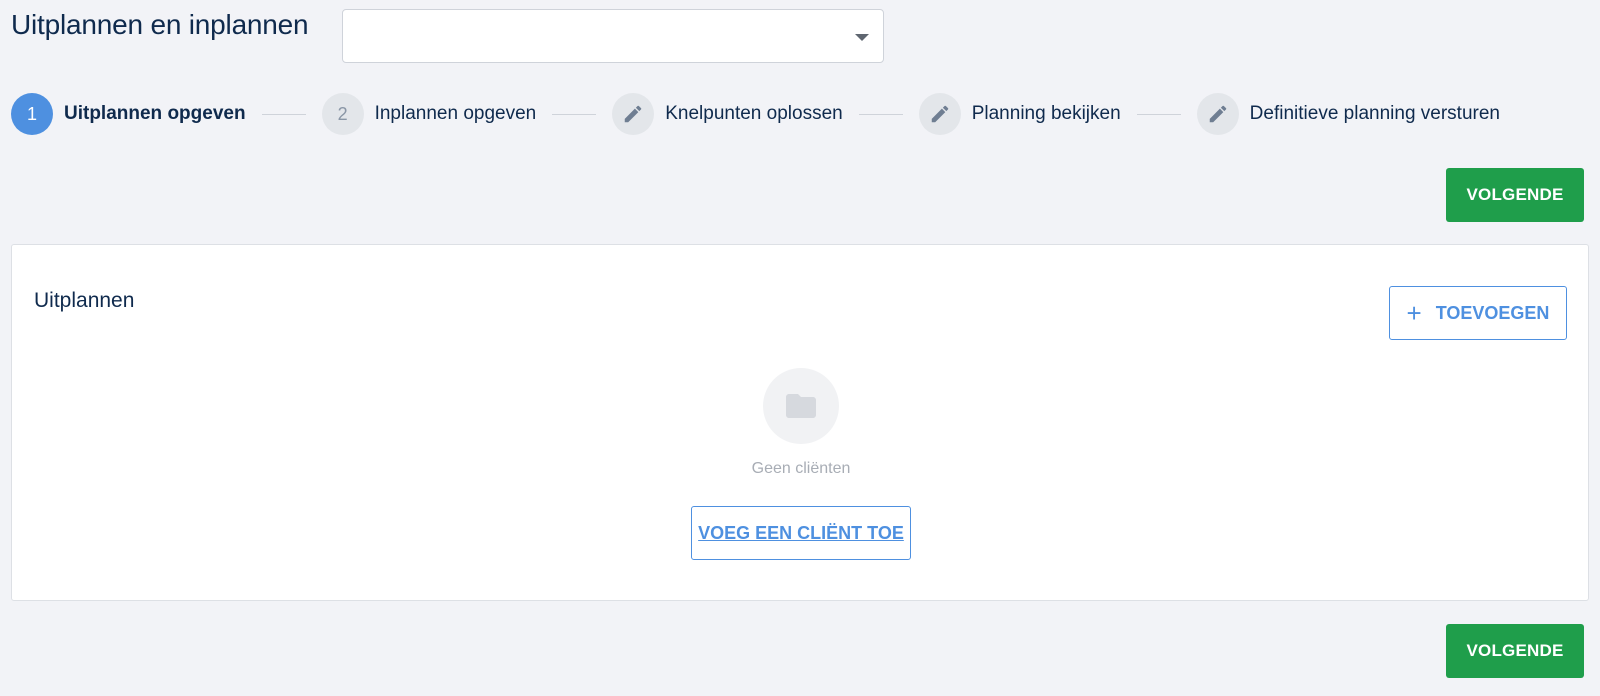 The image size is (1600, 696). What do you see at coordinates (1414, 313) in the screenshot?
I see `plus-icon: +` at bounding box center [1414, 313].